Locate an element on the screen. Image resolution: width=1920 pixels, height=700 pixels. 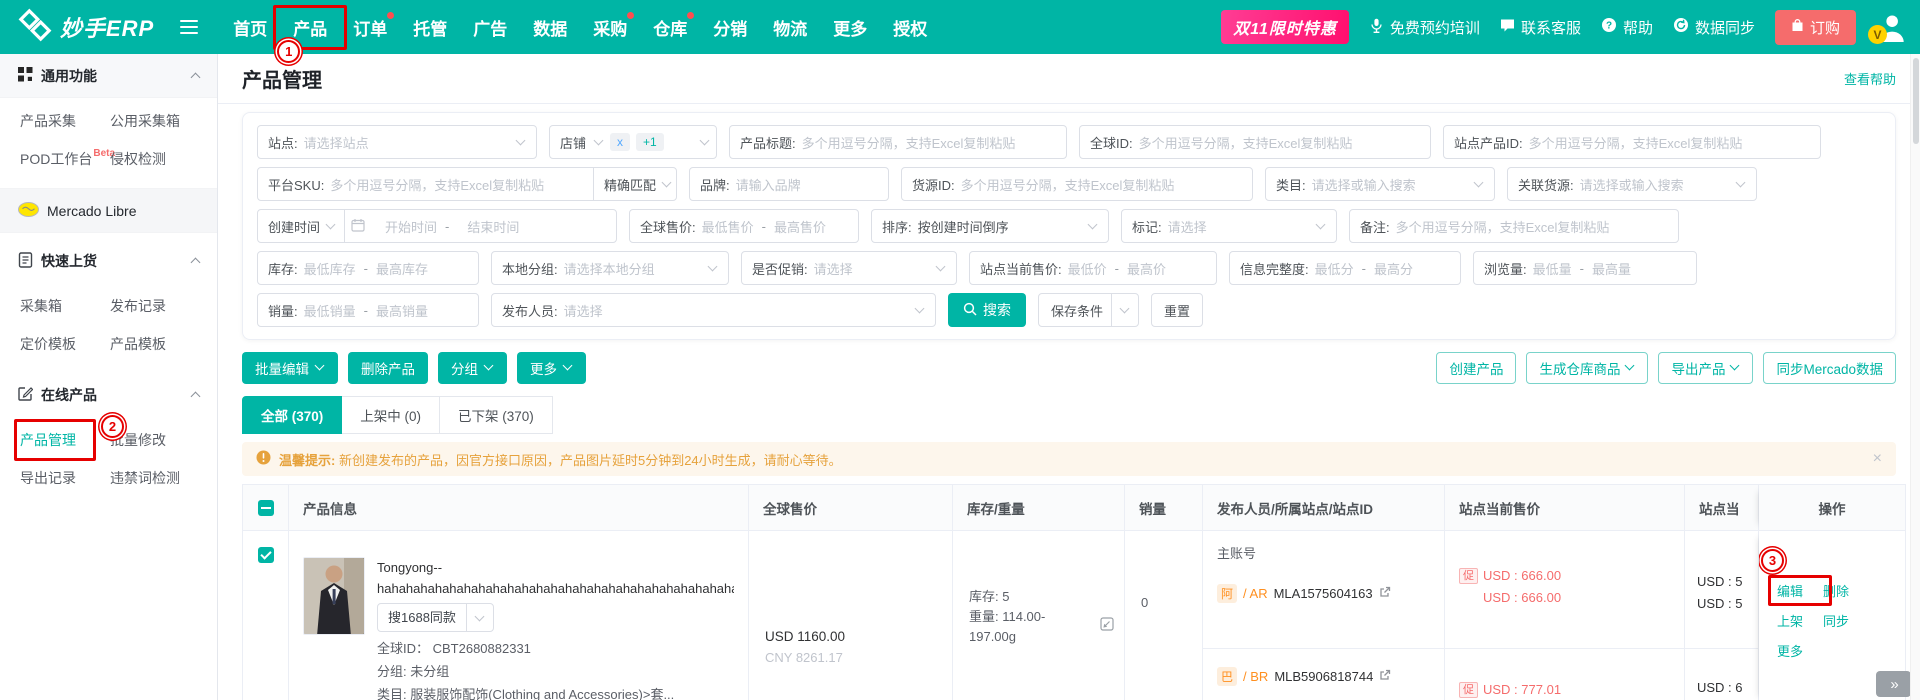
promo-badge: 双11限时特惠 is located at coordinates (1285, 27).